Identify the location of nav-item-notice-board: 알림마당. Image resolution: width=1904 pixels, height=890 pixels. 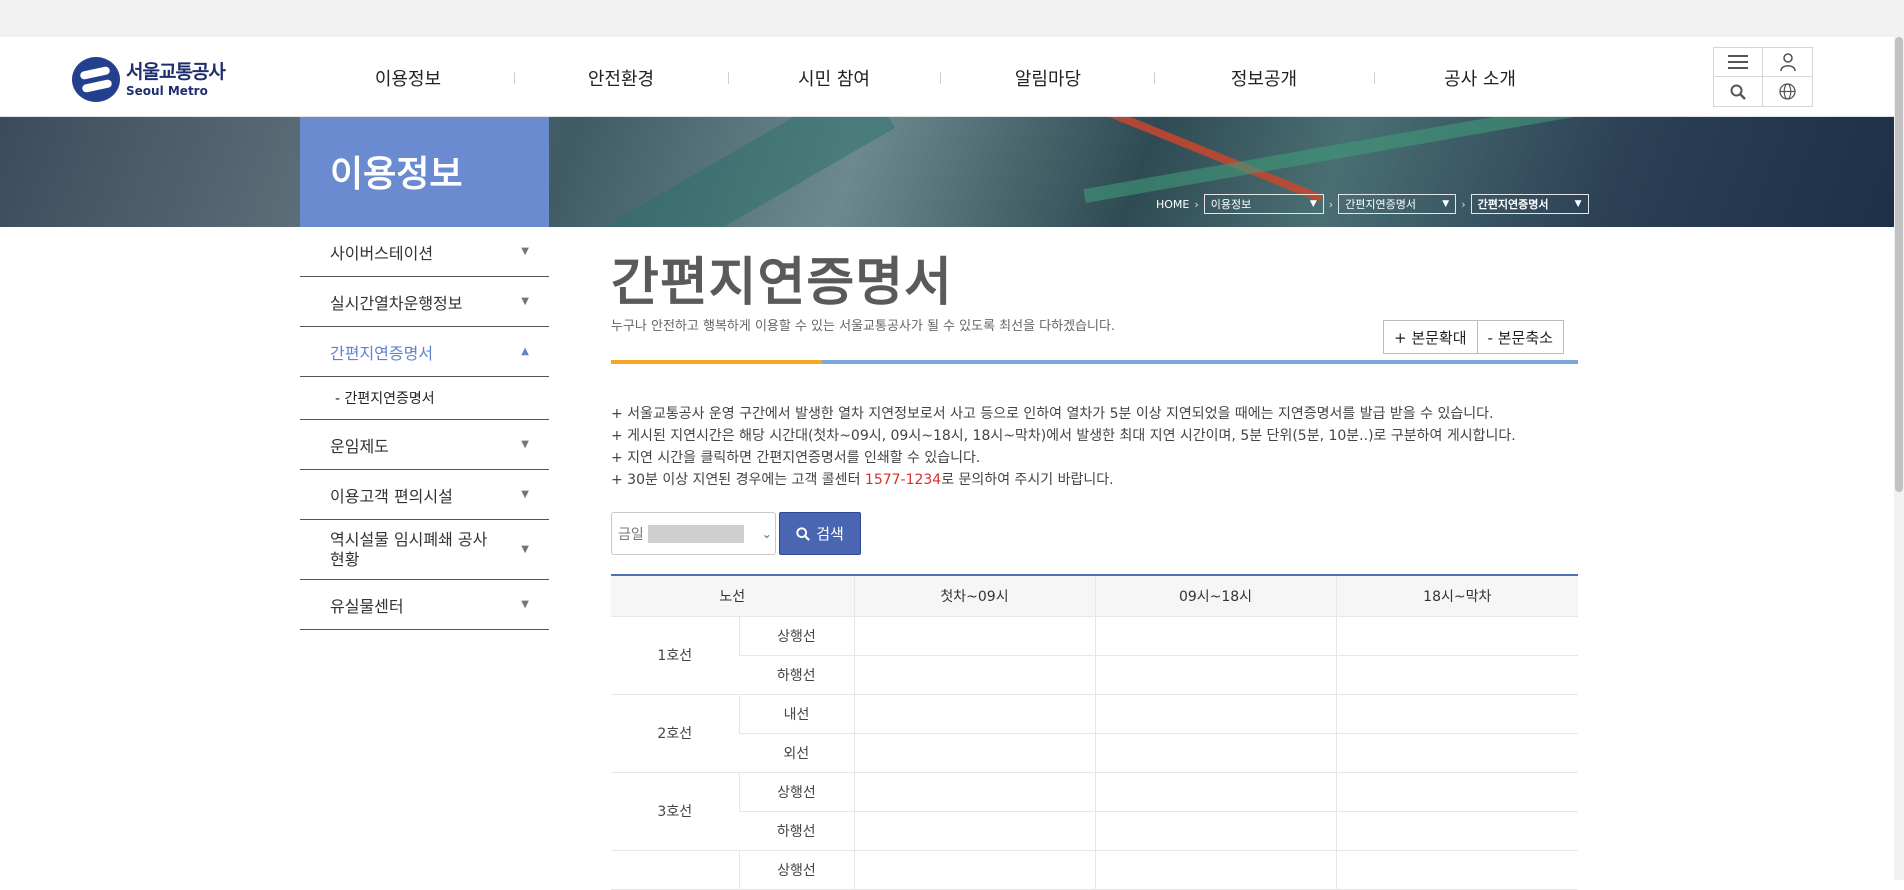
(1048, 78).